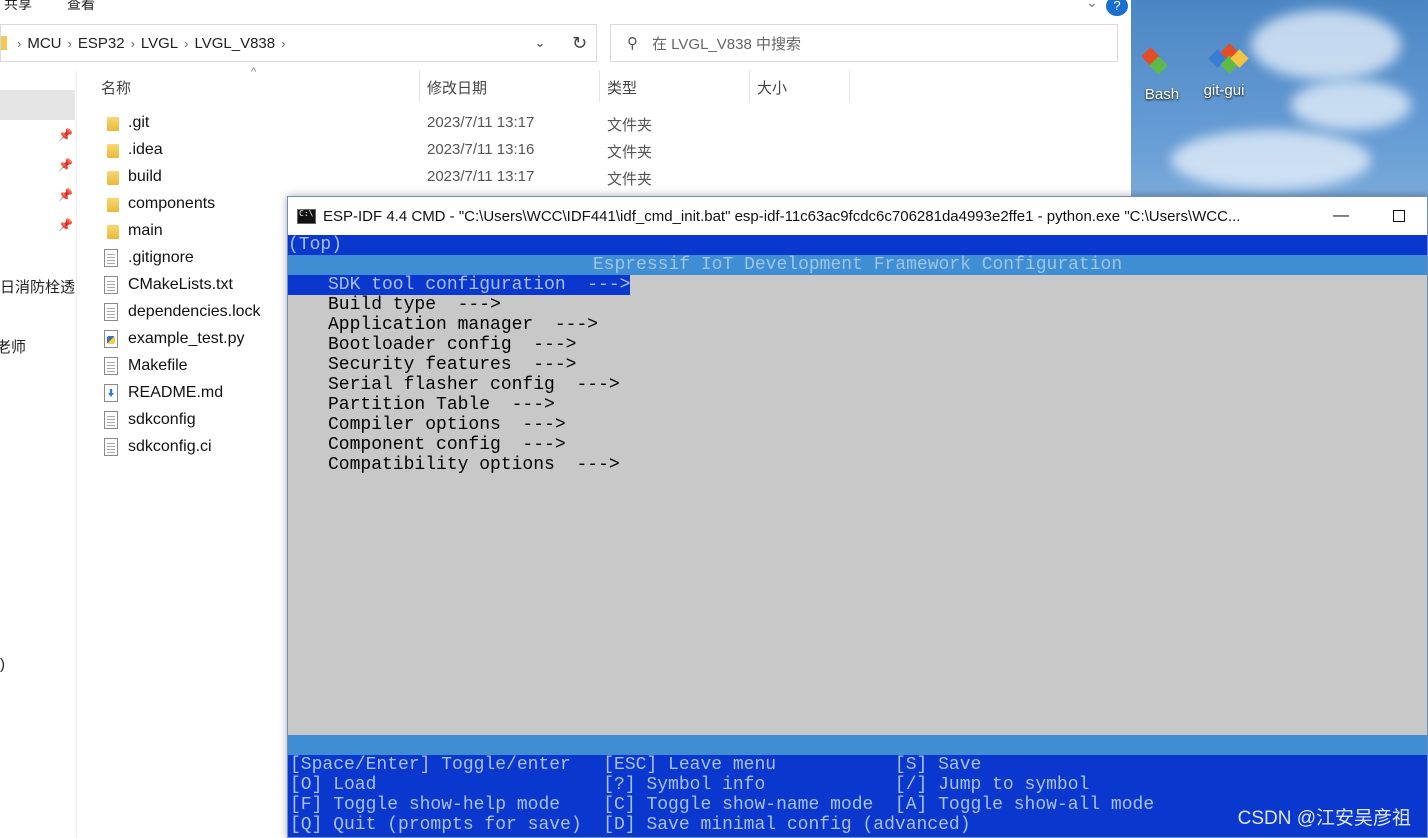 This screenshot has height=838, width=1428. What do you see at coordinates (579, 43) in the screenshot?
I see `refresh-button: ↻` at bounding box center [579, 43].